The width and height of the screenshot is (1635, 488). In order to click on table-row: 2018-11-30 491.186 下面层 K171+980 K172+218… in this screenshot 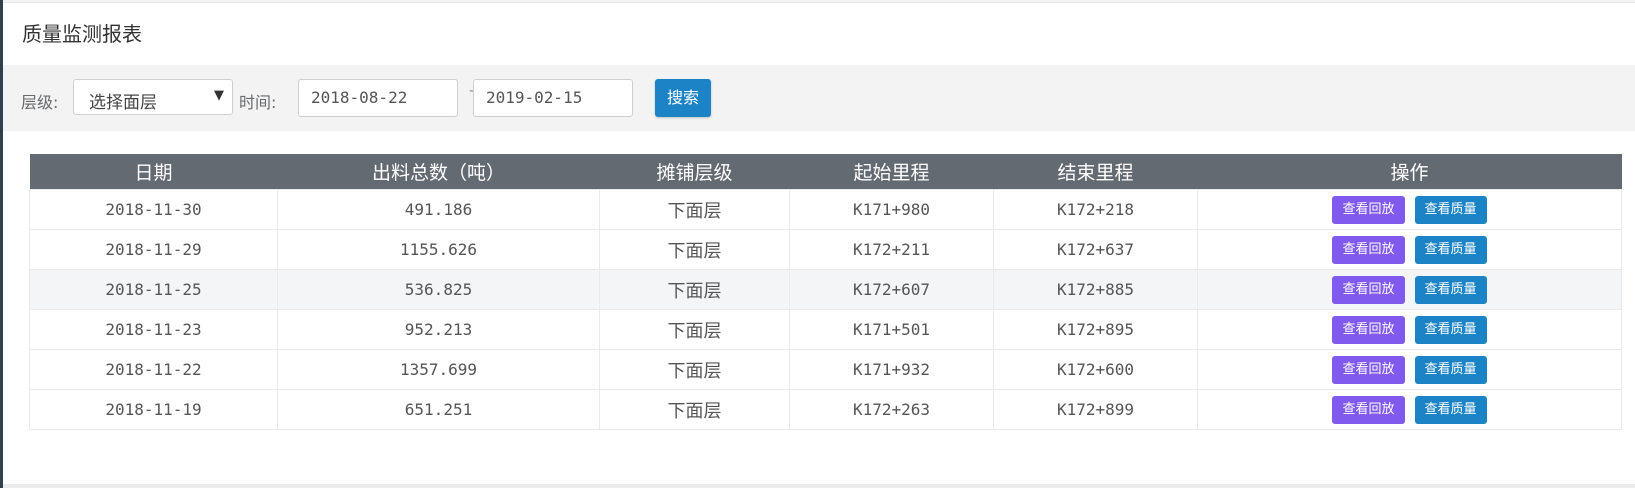, I will do `click(825, 209)`.